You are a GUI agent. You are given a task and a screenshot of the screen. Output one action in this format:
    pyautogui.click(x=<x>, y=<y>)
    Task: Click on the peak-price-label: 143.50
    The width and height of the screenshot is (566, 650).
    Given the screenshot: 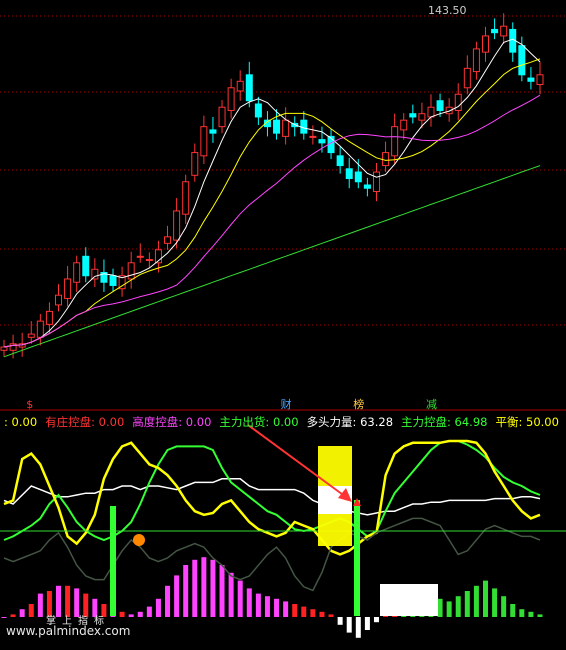 What is the action you would take?
    pyautogui.click(x=447, y=10)
    